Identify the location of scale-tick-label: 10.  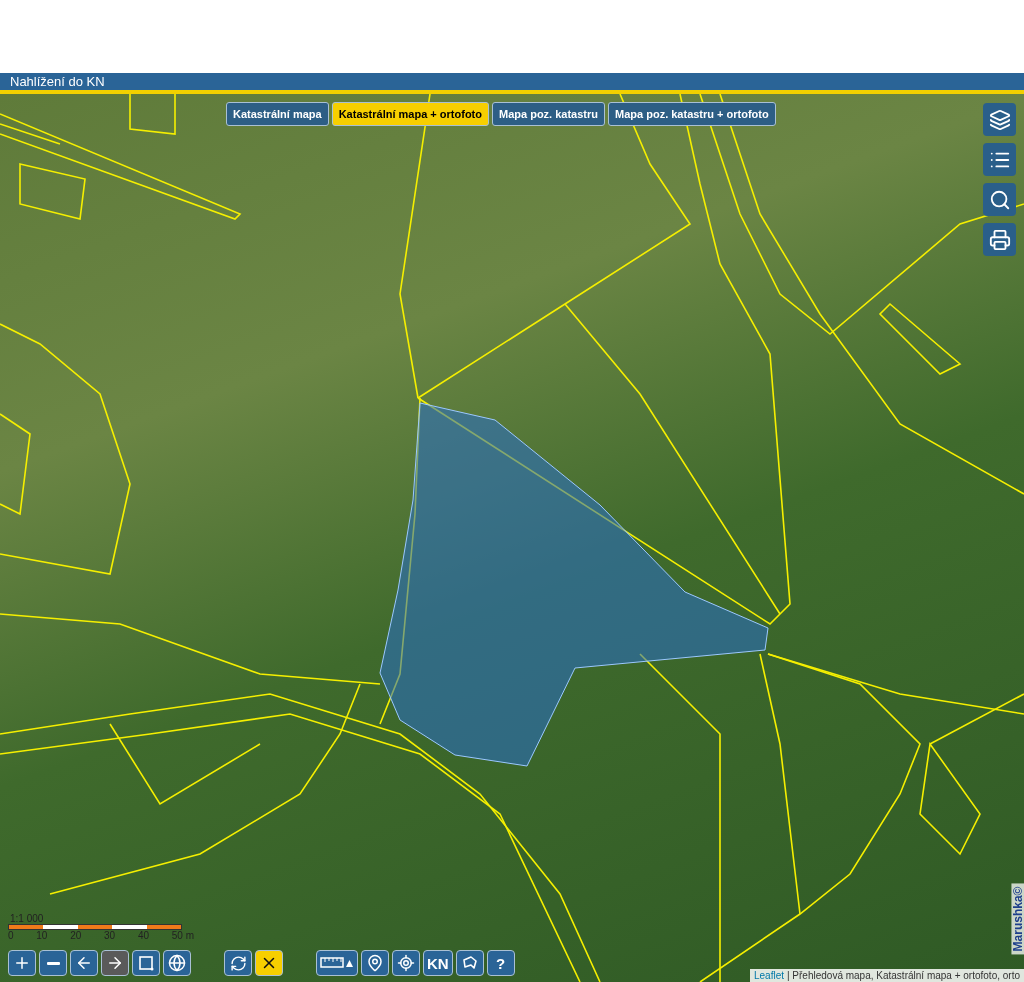
(42, 935).